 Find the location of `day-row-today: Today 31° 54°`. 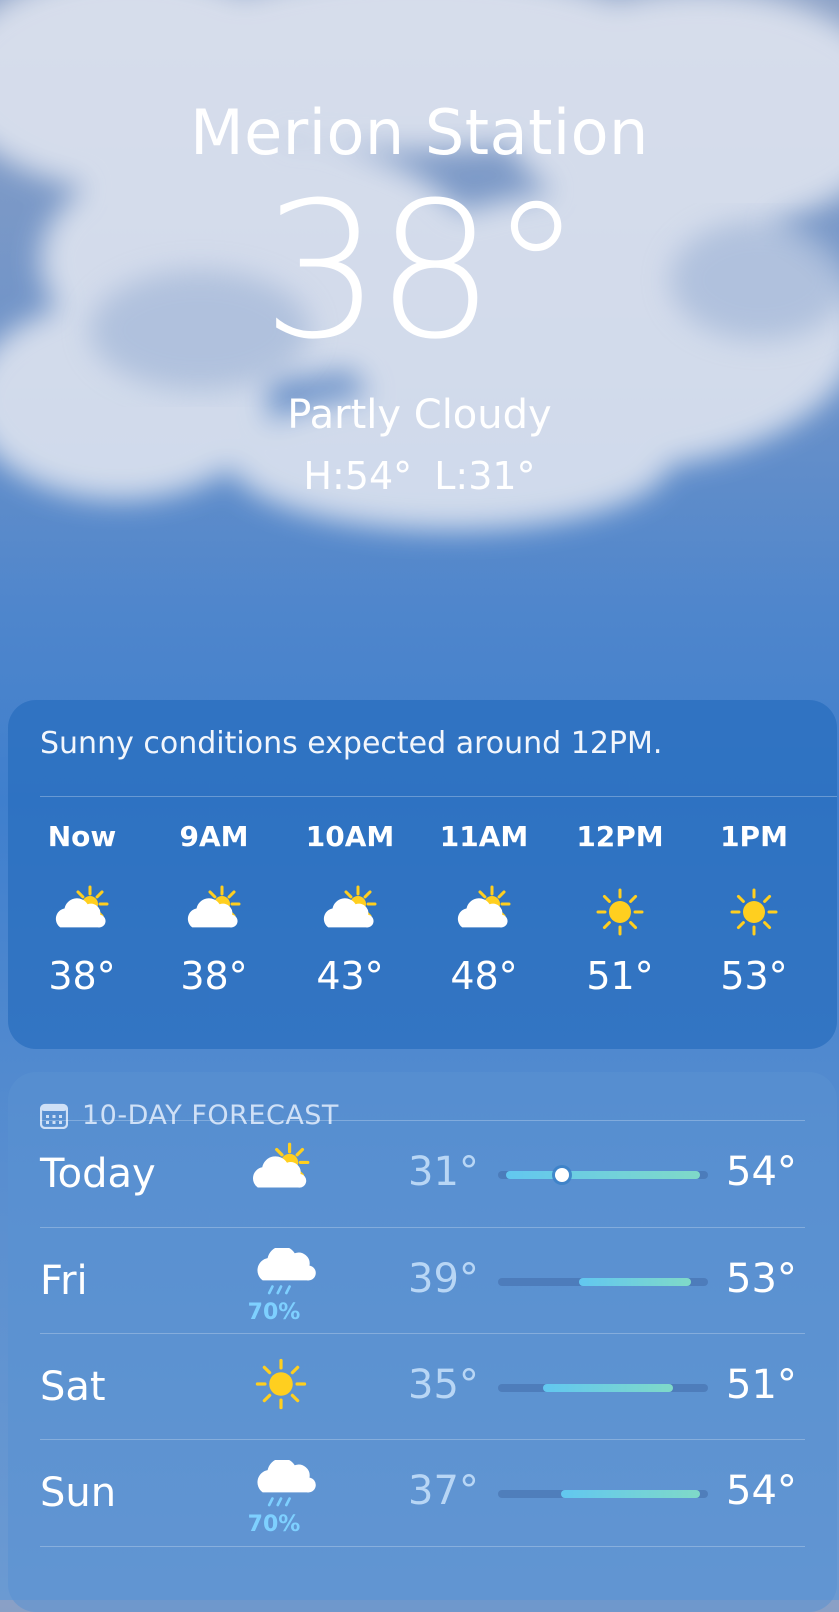

day-row-today: Today 31° 54° is located at coordinates (422, 1175).